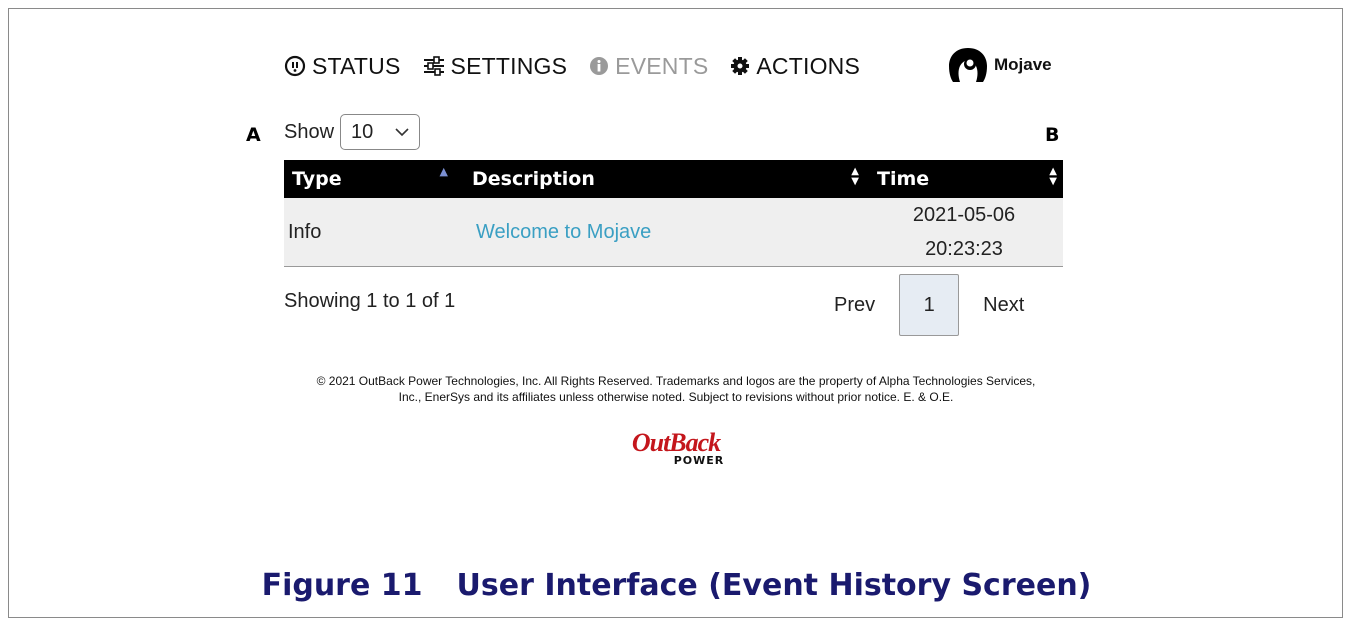  I want to click on figure-title: User Interface (Event History Screen), so click(774, 585).